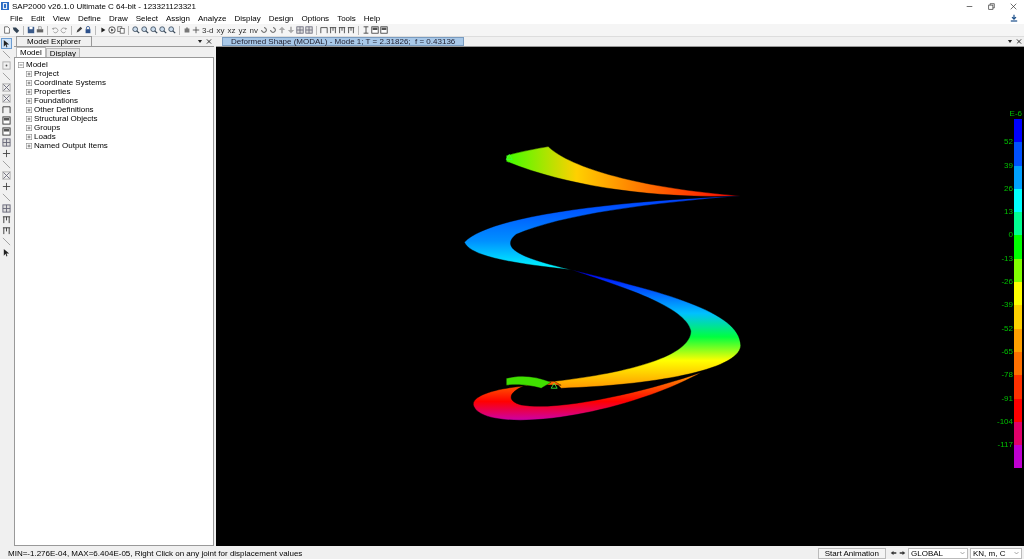 The height and width of the screenshot is (559, 1024). What do you see at coordinates (47, 127) in the screenshot?
I see `tree-item: Groups` at bounding box center [47, 127].